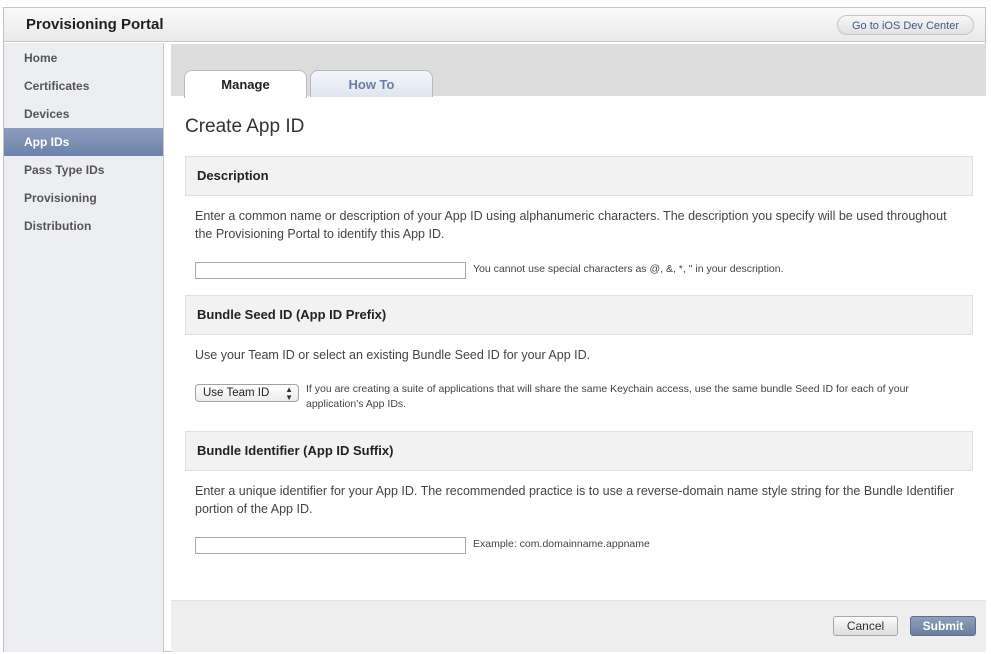  I want to click on tab-manage: Manage, so click(245, 84).